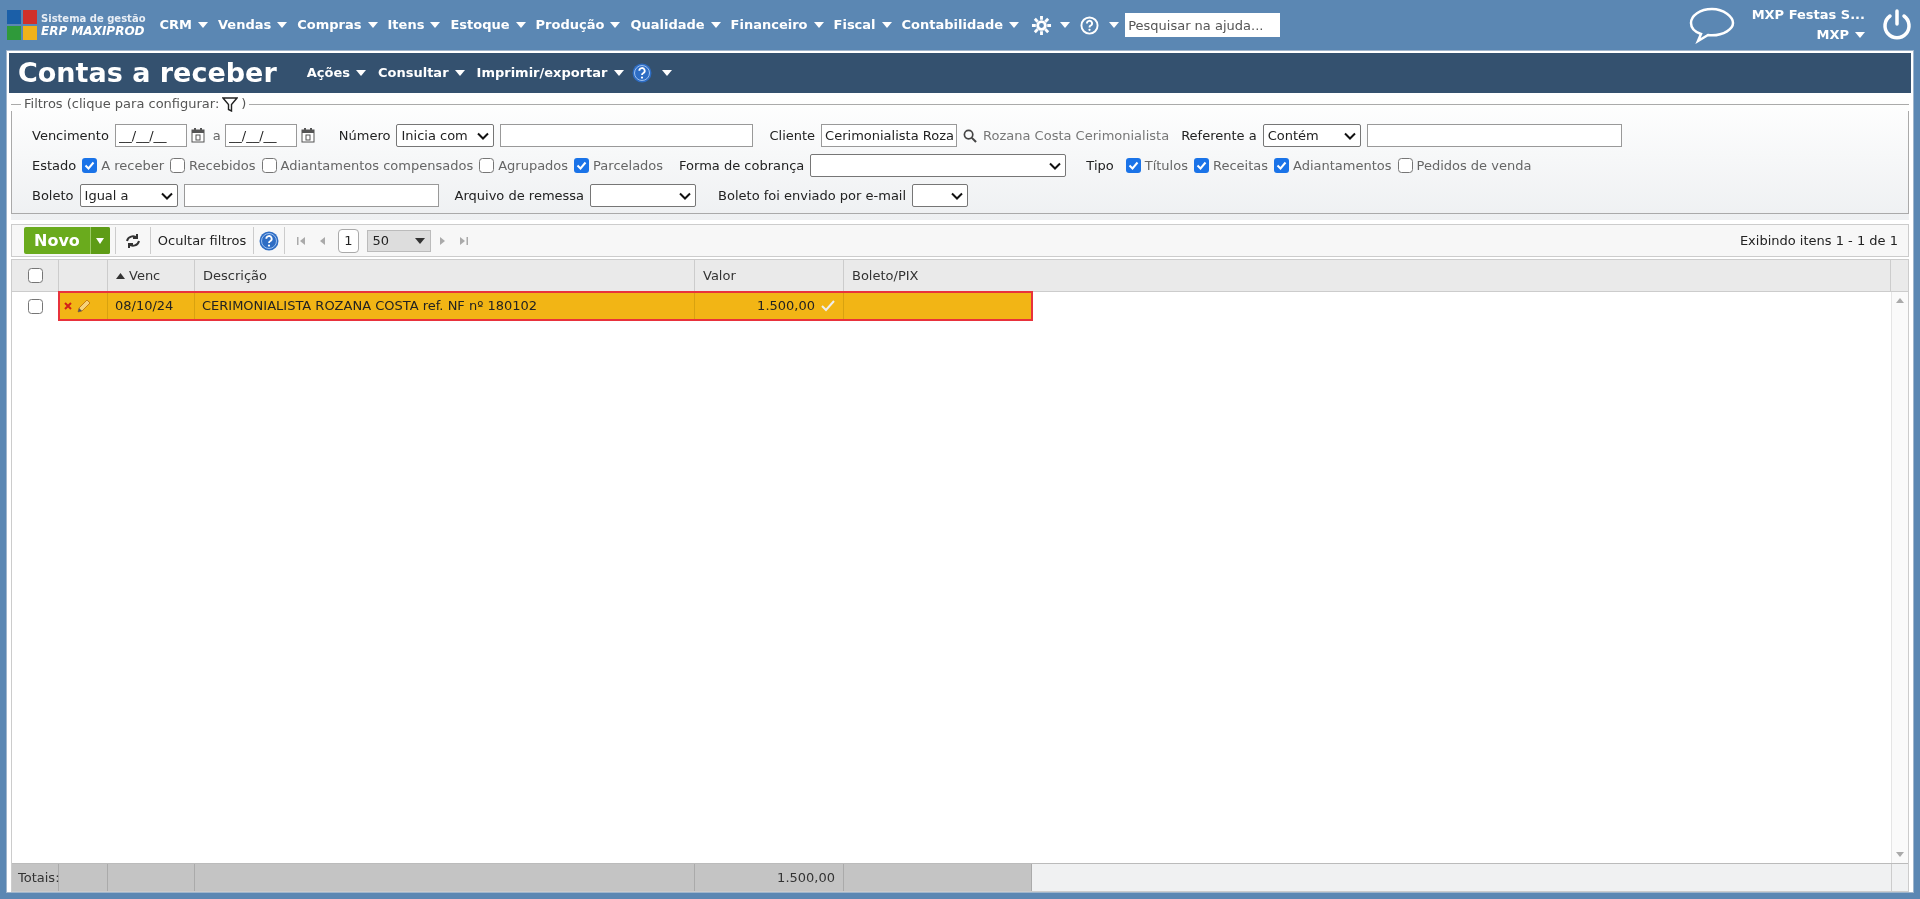 This screenshot has height=899, width=1920. What do you see at coordinates (519, 195) in the screenshot?
I see `field-label: Arquivo de remessa` at bounding box center [519, 195].